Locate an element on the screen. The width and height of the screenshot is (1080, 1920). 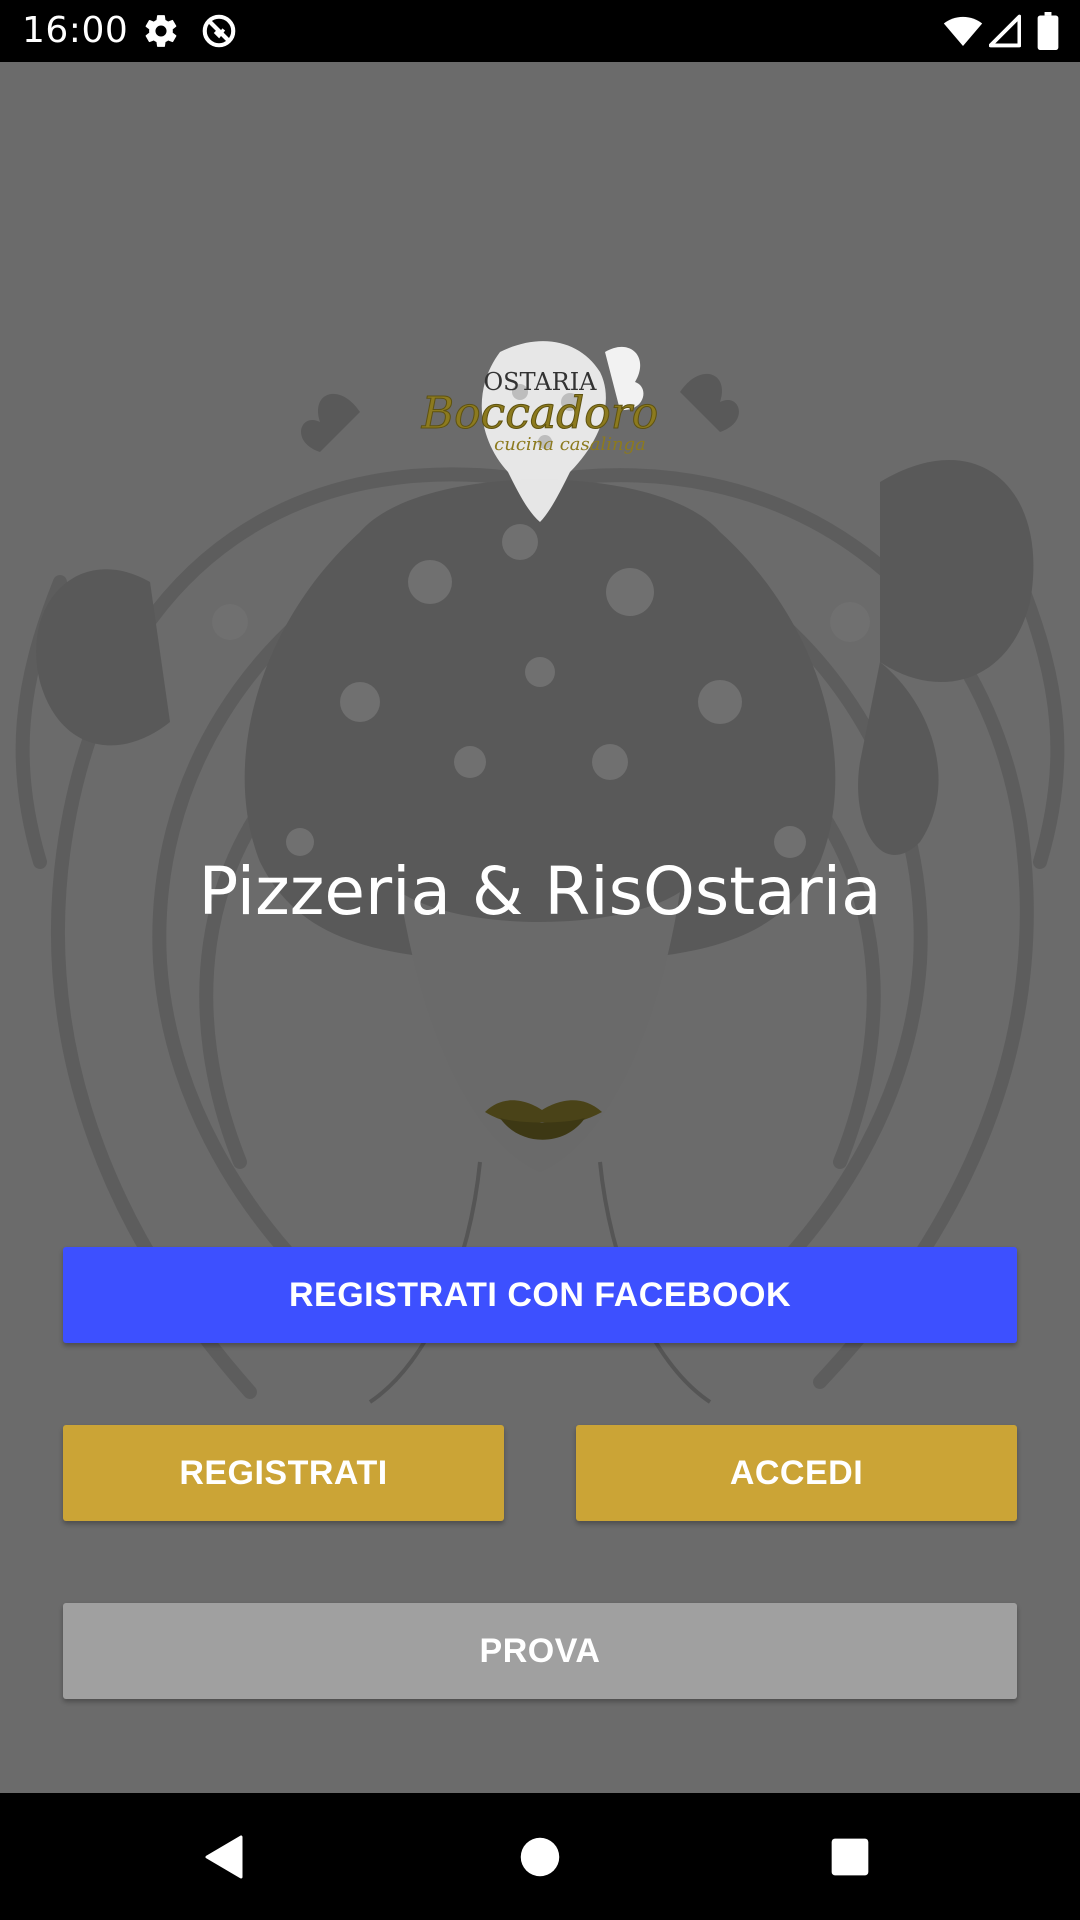
login-label: ACCEDI is located at coordinates (796, 1472).